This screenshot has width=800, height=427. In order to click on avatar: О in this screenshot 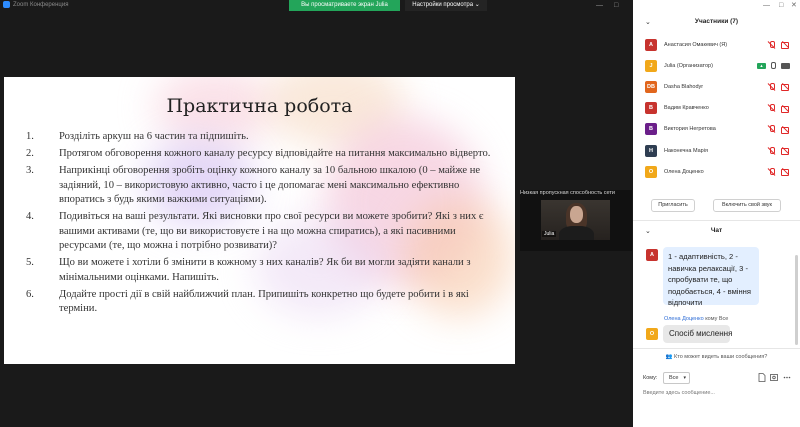, I will do `click(652, 334)`.